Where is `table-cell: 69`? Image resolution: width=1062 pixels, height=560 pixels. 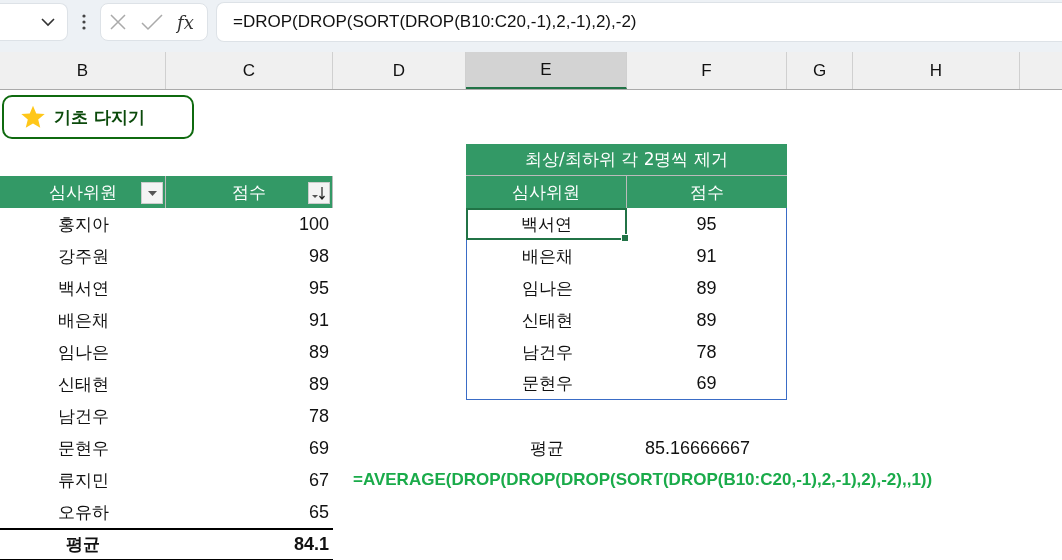 table-cell: 69 is located at coordinates (707, 384).